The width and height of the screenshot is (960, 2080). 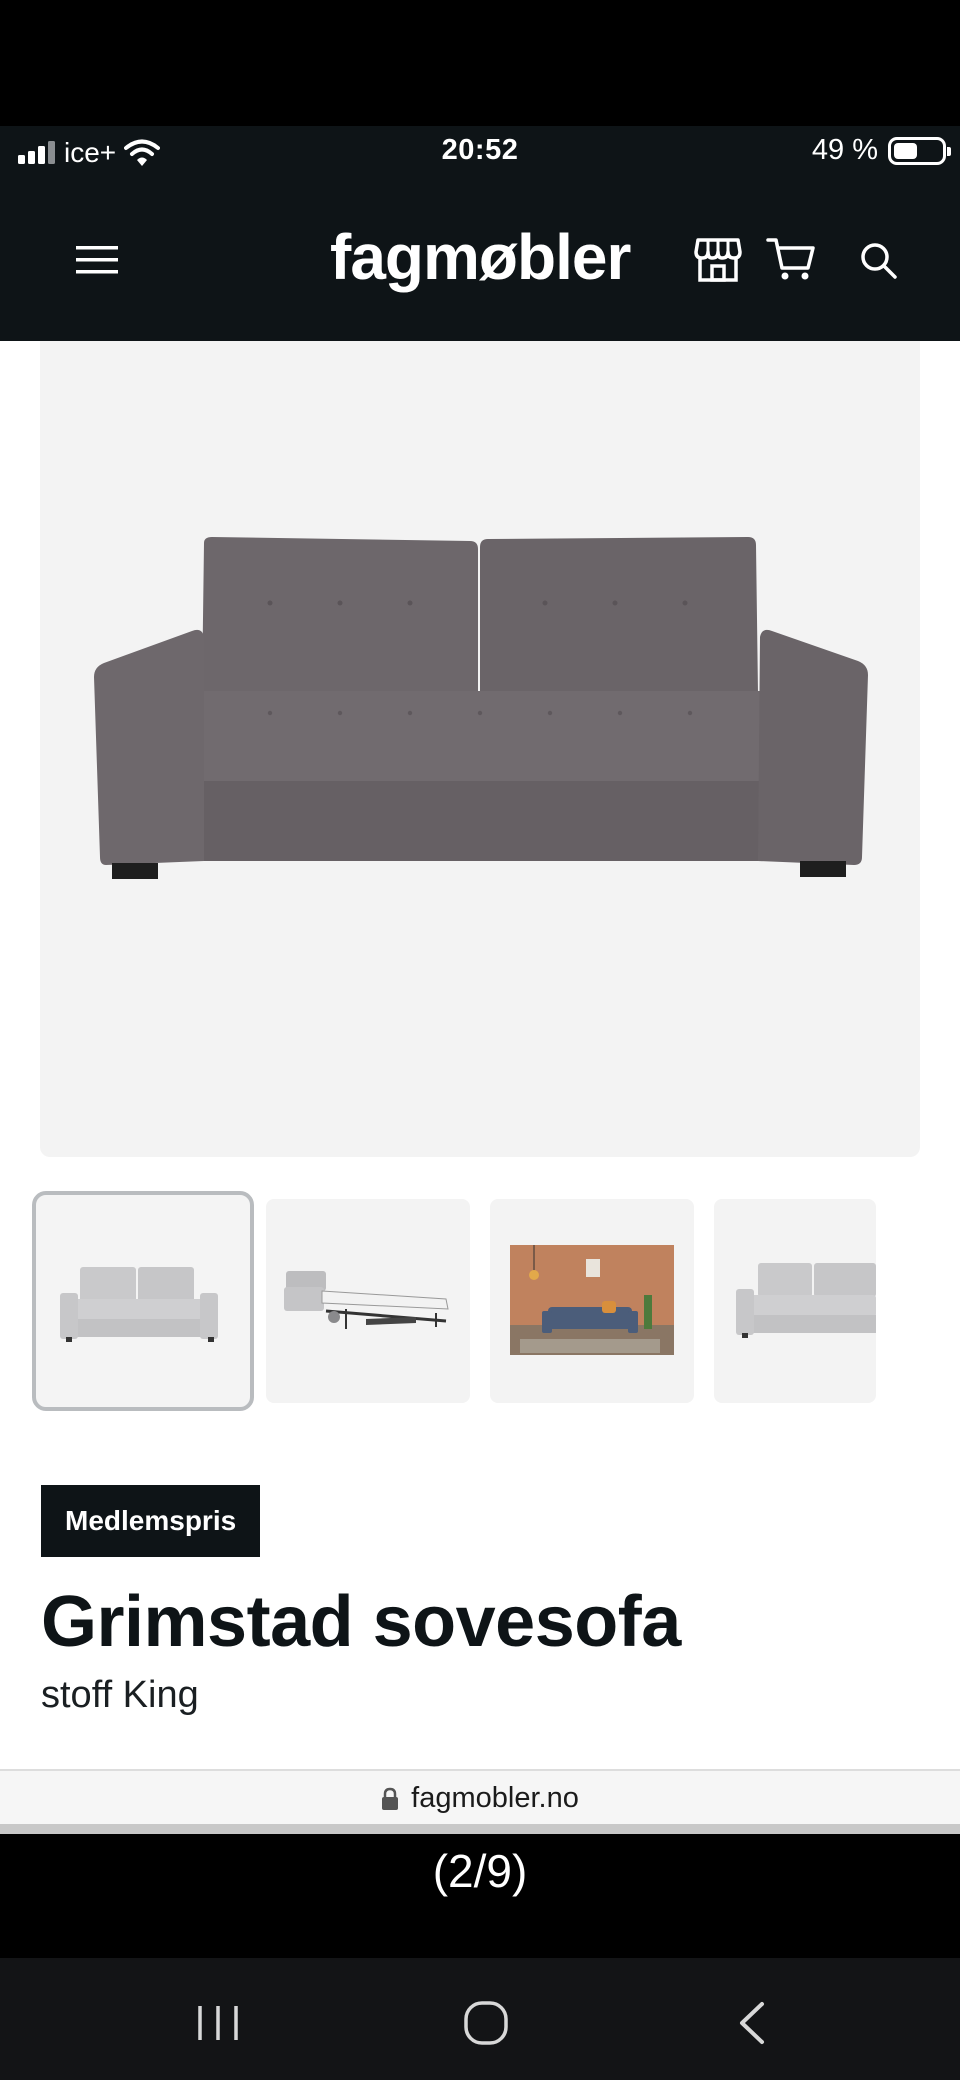 What do you see at coordinates (480, 1896) in the screenshot?
I see `image-counter: (2/9)` at bounding box center [480, 1896].